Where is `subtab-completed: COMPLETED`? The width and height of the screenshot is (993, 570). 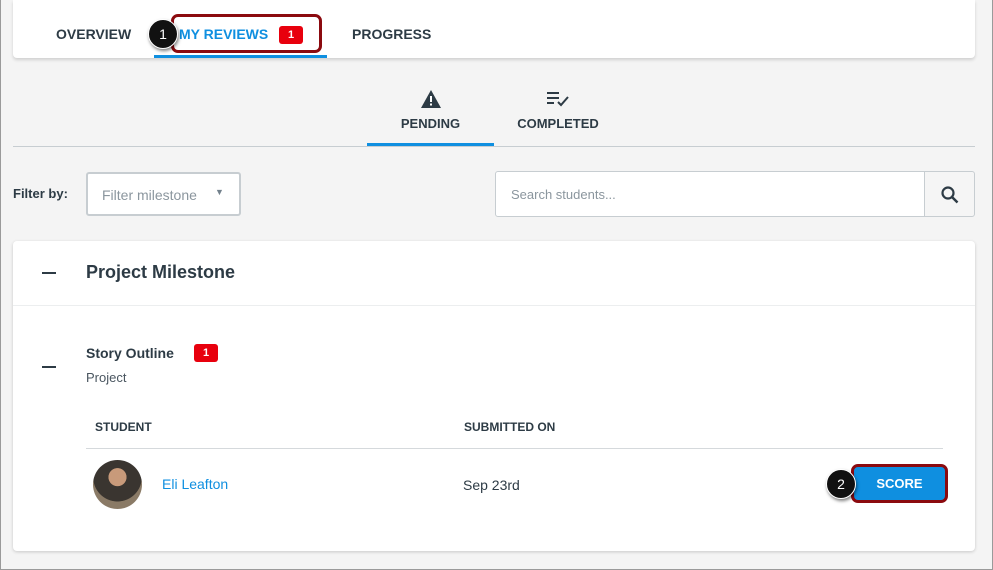
subtab-completed: COMPLETED is located at coordinates (558, 117).